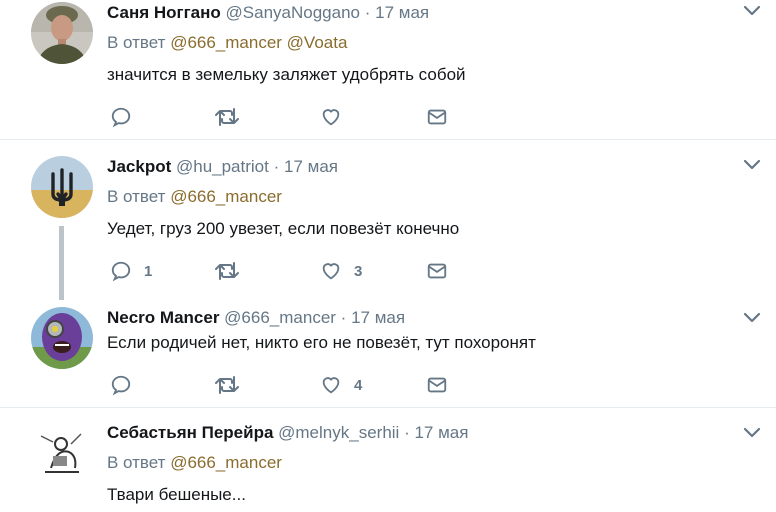  Describe the element at coordinates (441, 43) in the screenshot. I see `reply-context: В ответ @666_mancer @Voata` at that location.